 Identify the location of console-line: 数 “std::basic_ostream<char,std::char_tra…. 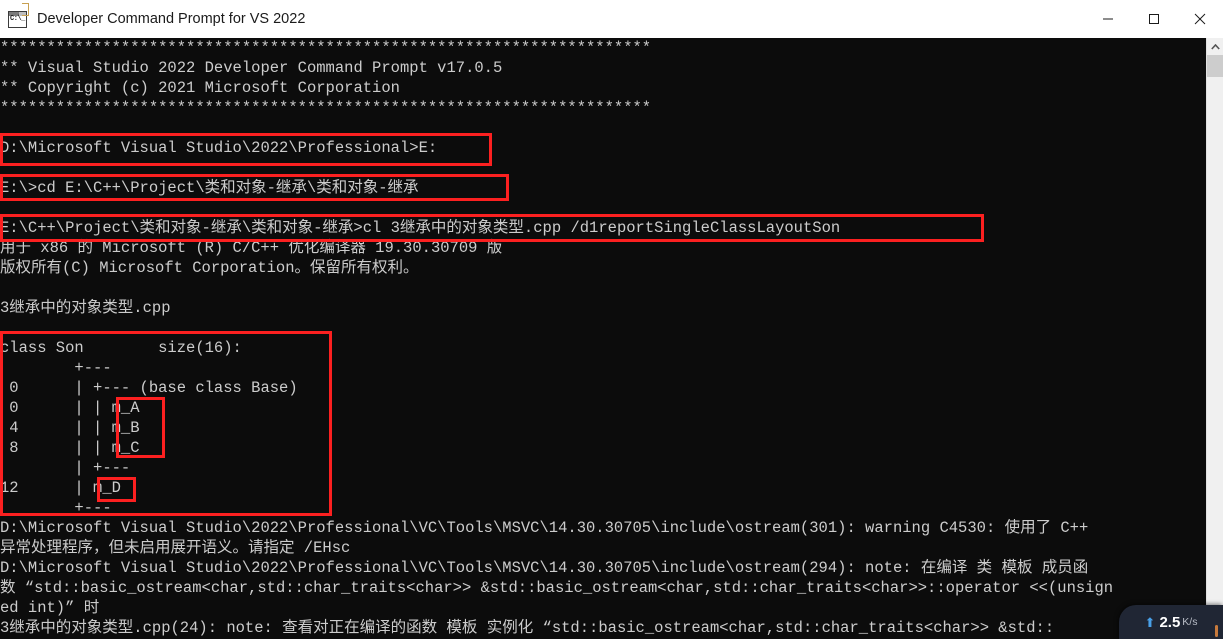
(557, 588).